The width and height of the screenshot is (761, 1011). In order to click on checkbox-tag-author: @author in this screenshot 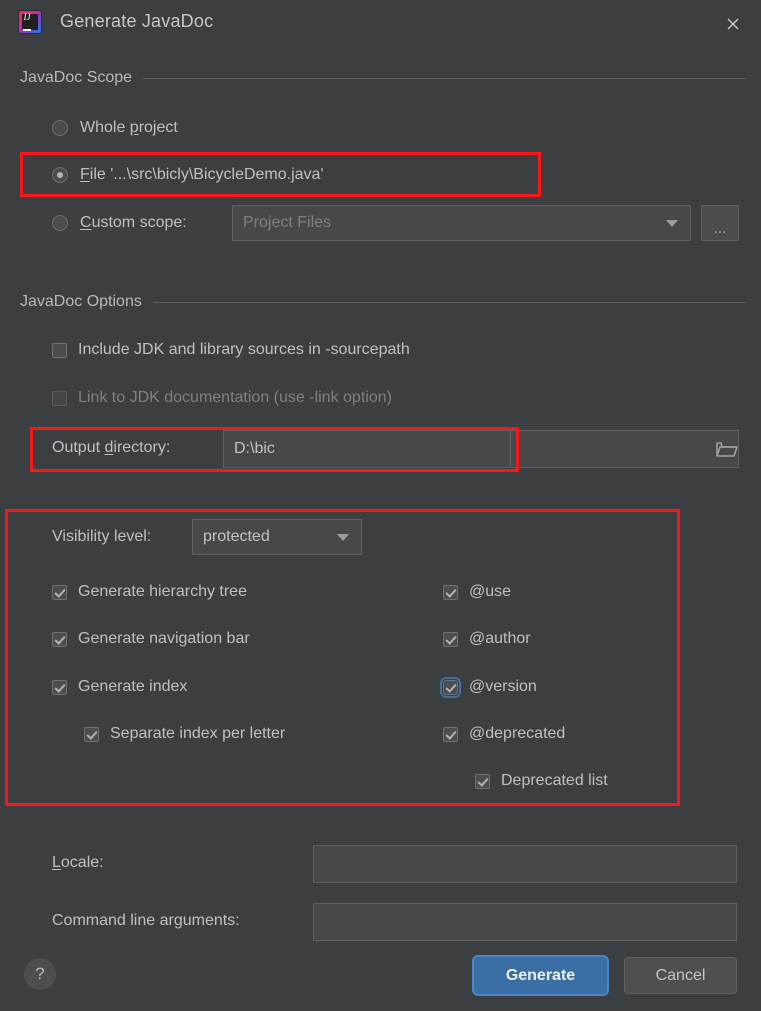, I will do `click(487, 639)`.